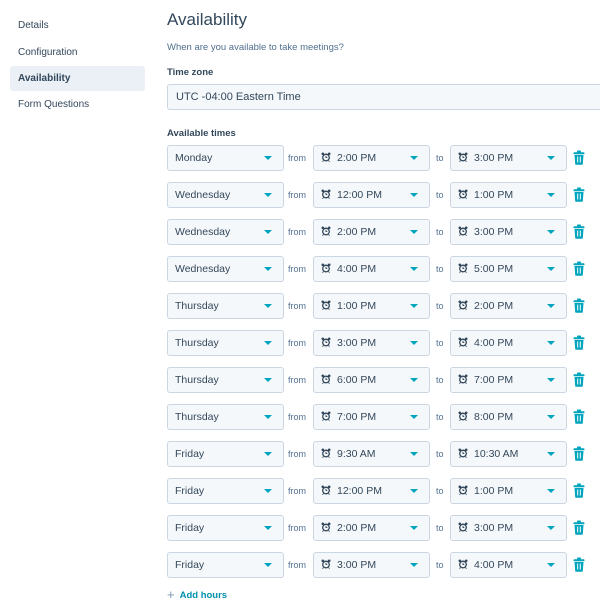  What do you see at coordinates (494, 306) in the screenshot?
I see `end-time-value: 2:00 PM` at bounding box center [494, 306].